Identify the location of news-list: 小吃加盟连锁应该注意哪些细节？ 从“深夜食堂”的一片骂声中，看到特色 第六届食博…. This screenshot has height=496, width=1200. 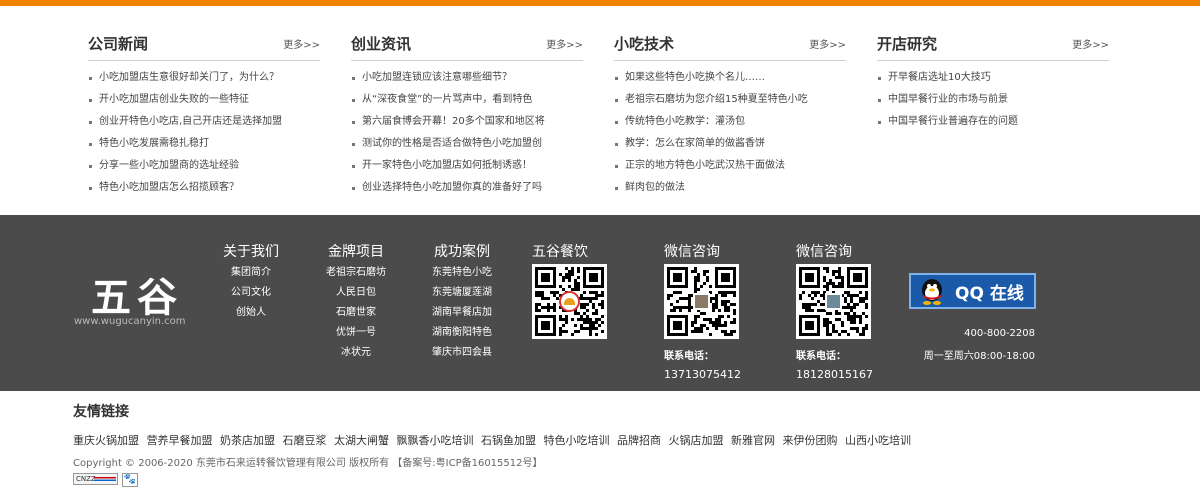
(467, 133).